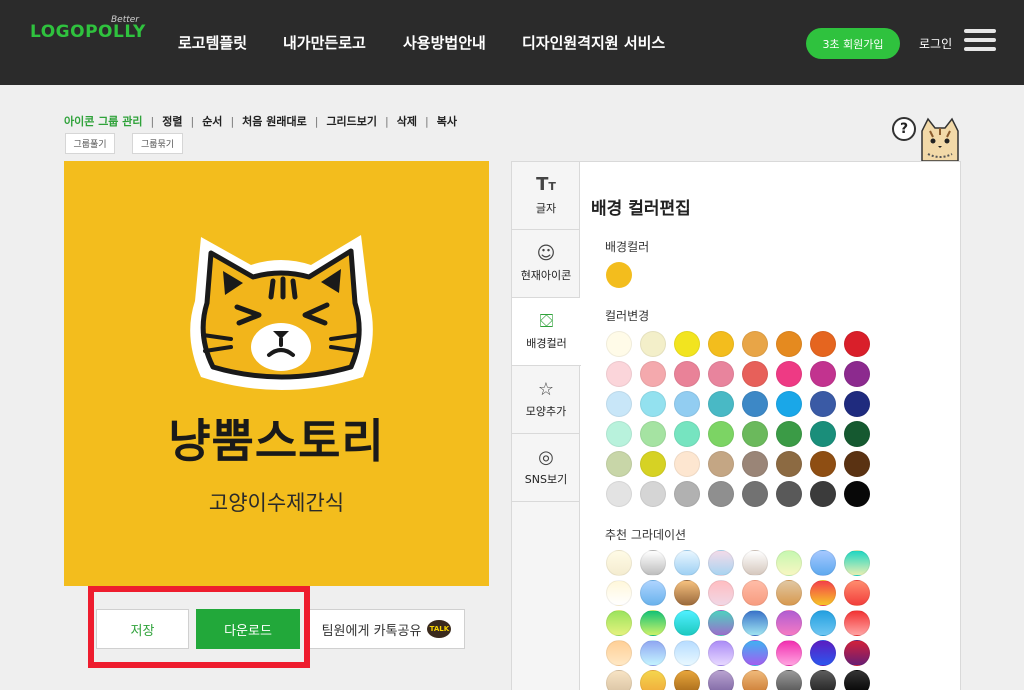 The width and height of the screenshot is (1024, 690). I want to click on toolbar-delete: 삭제, so click(407, 121).